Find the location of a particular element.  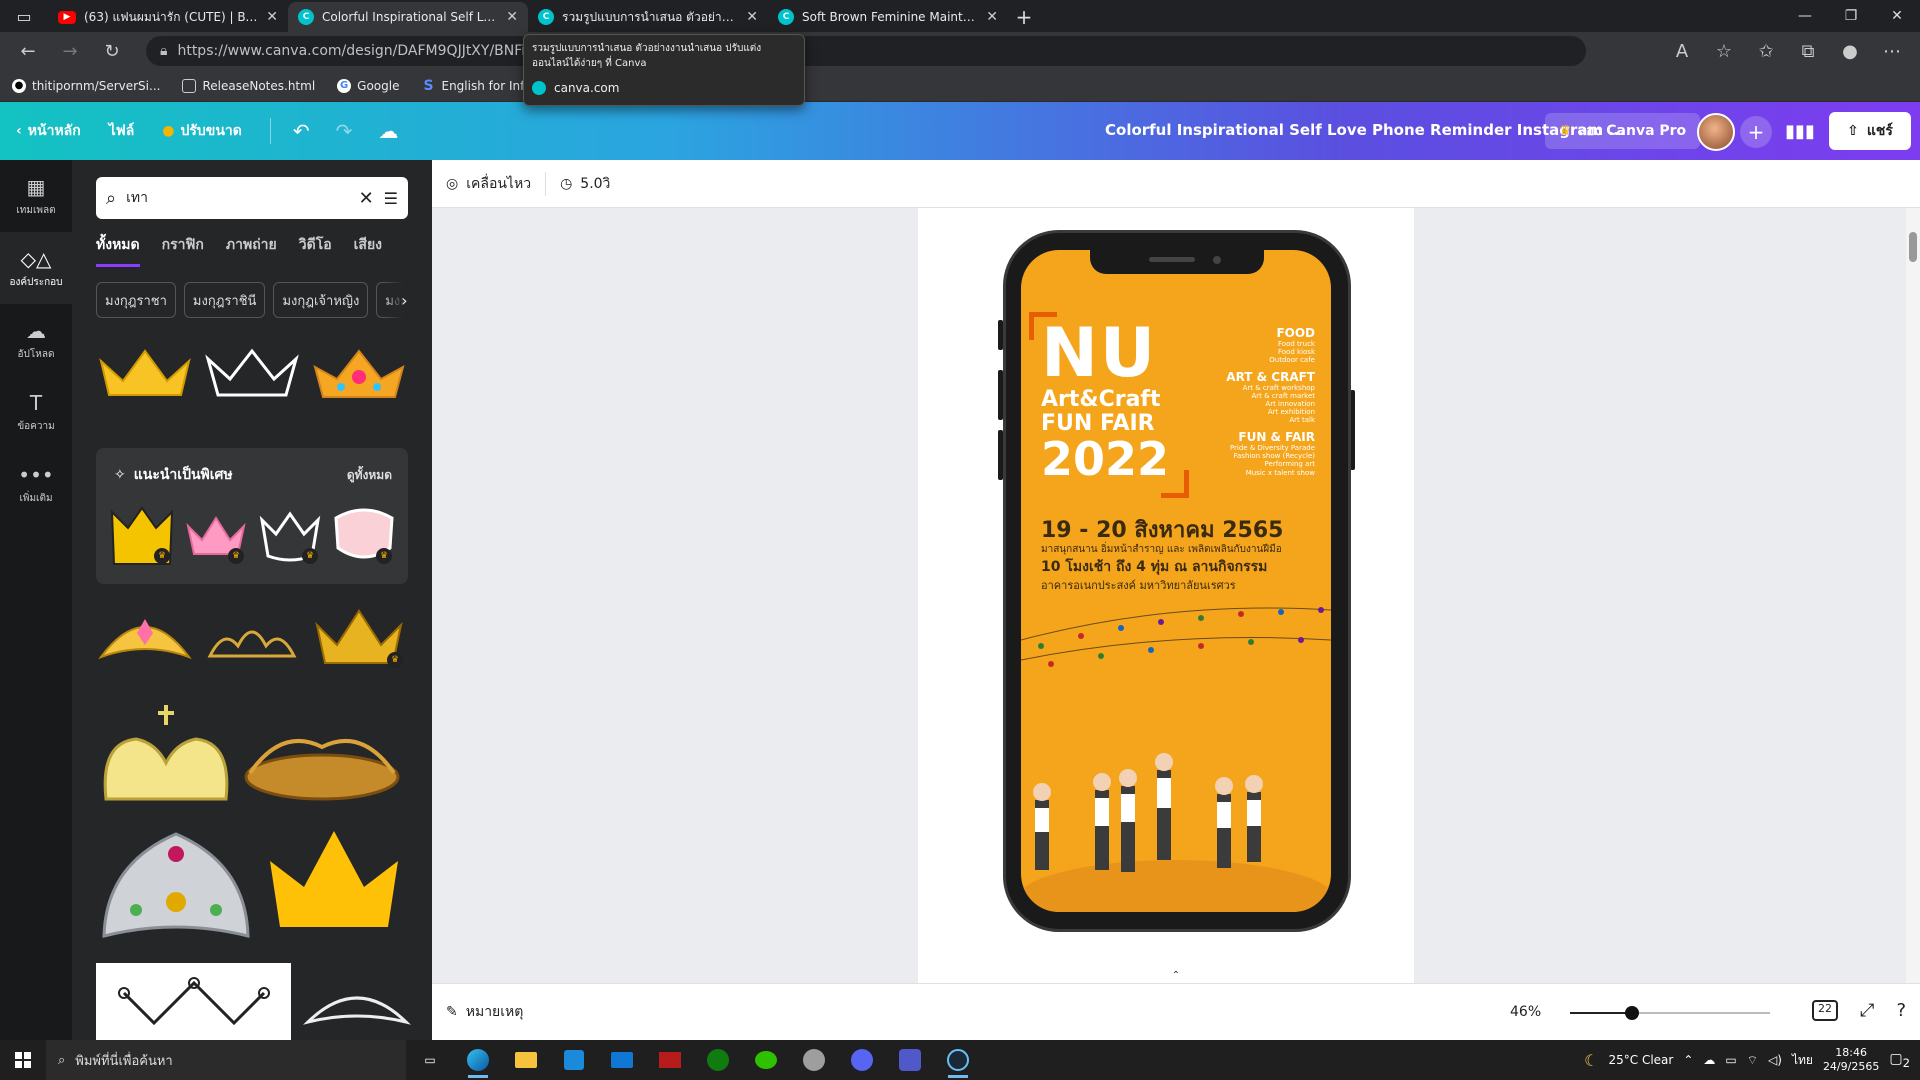

bookmark-google: G Google is located at coordinates (368, 85).